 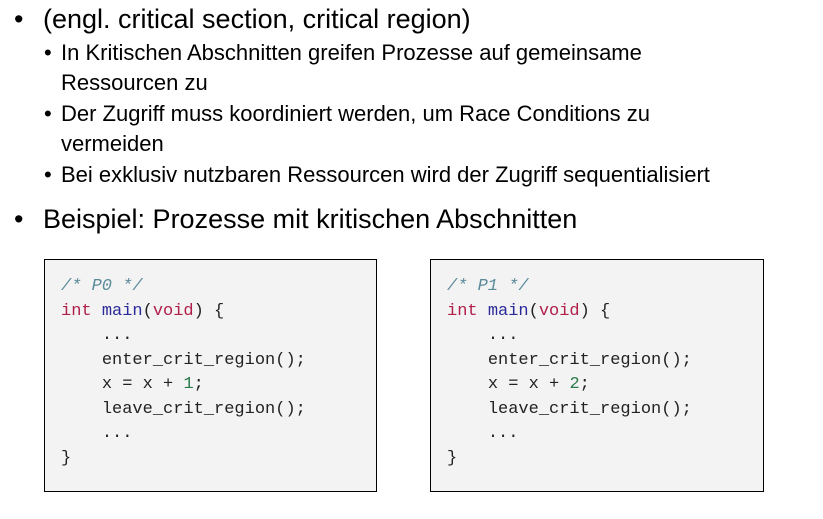 I want to click on code-number: 1, so click(x=188, y=384).